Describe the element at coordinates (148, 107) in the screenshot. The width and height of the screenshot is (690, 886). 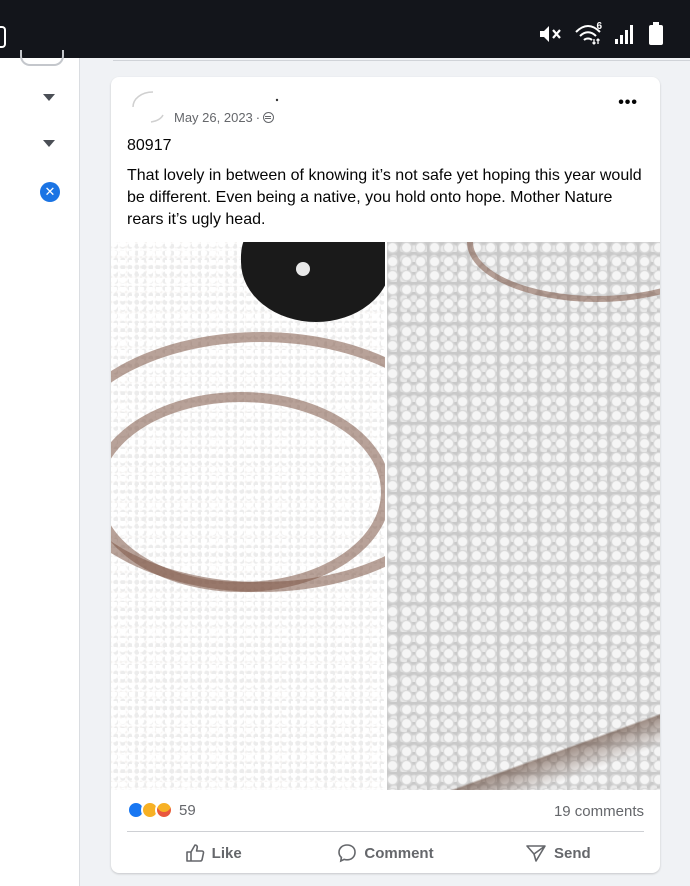
I see `avatar` at that location.